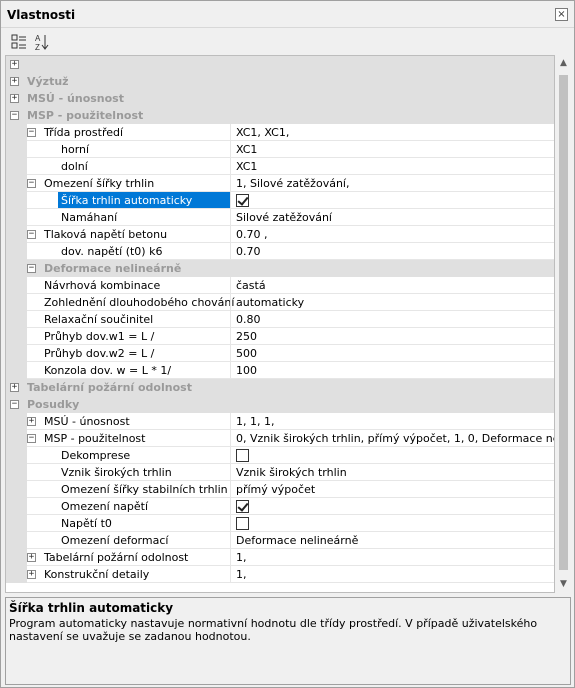 This screenshot has height=688, width=575. I want to click on property-value: 500, so click(246, 353).